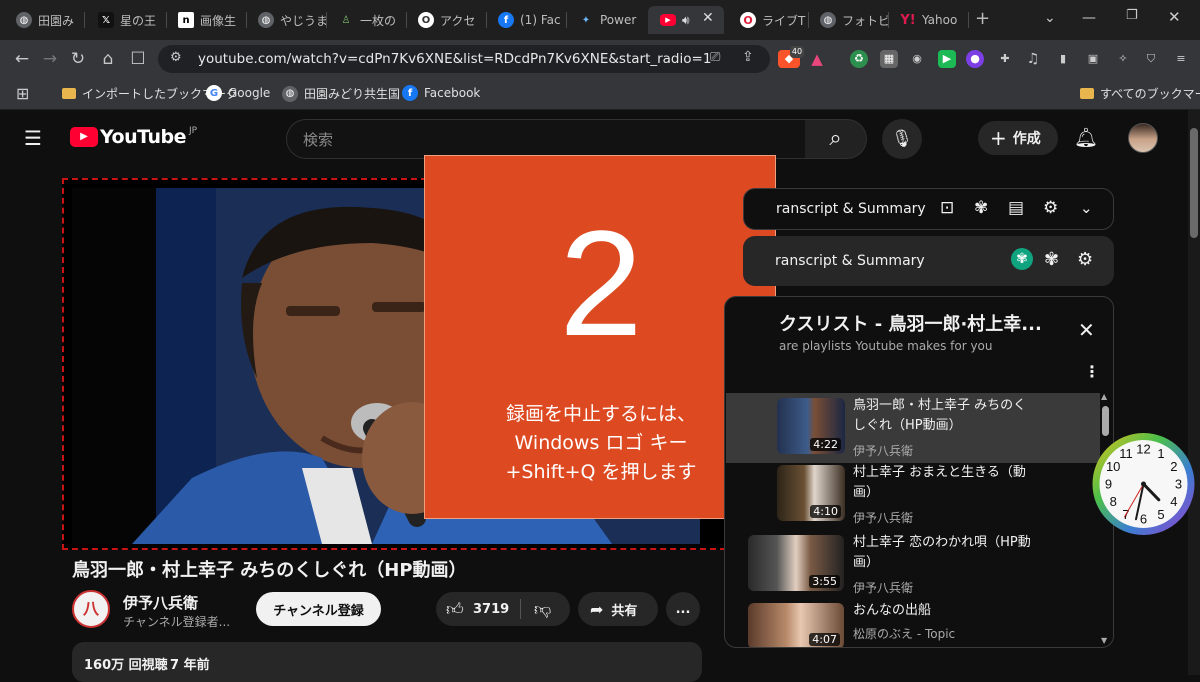 The height and width of the screenshot is (682, 1200). I want to click on extensions-puzzle-icon: ✚, so click(1005, 59).